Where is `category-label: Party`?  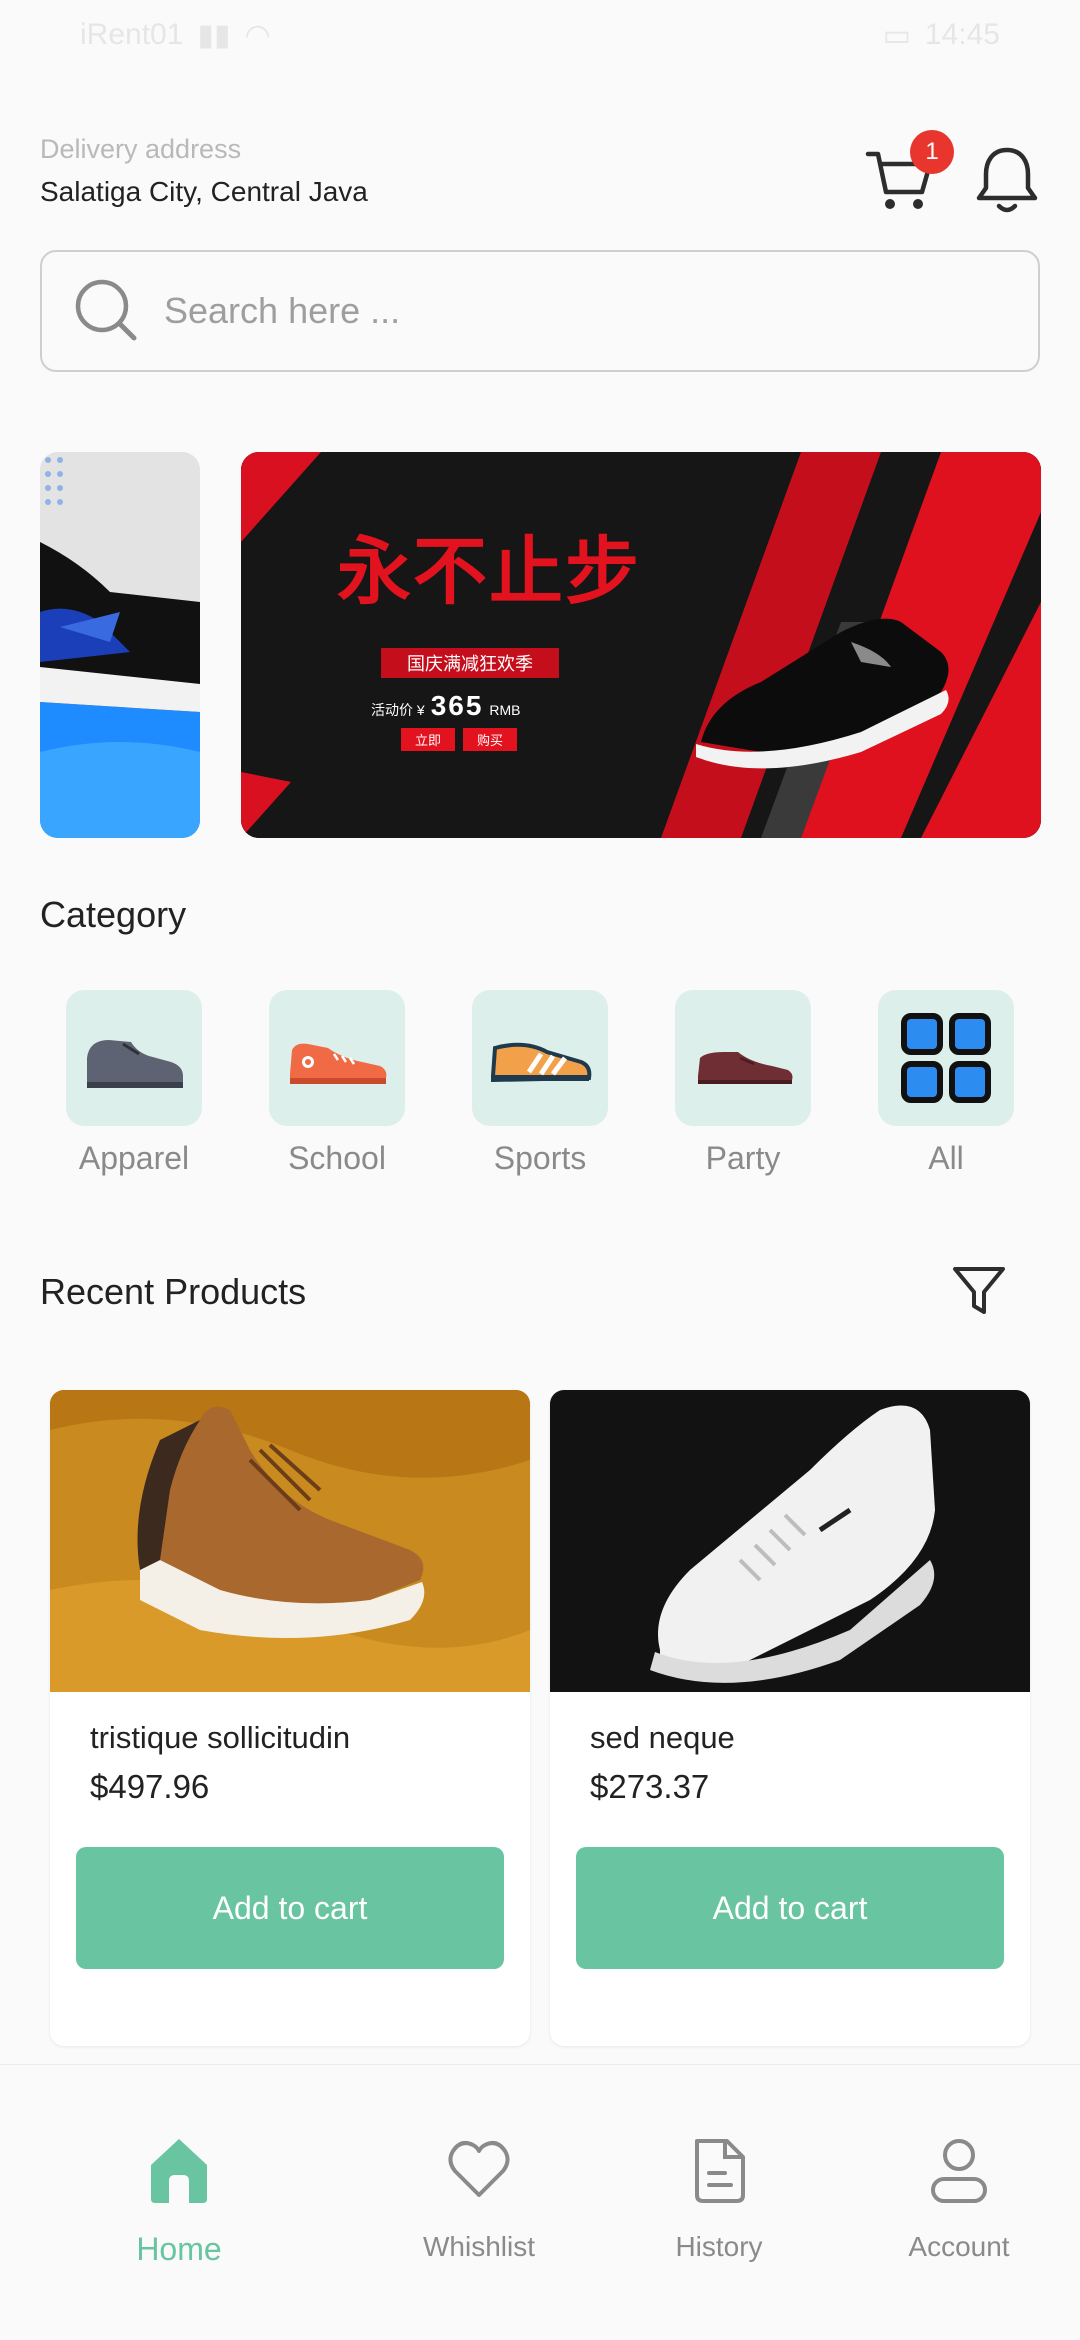 category-label: Party is located at coordinates (743, 1158).